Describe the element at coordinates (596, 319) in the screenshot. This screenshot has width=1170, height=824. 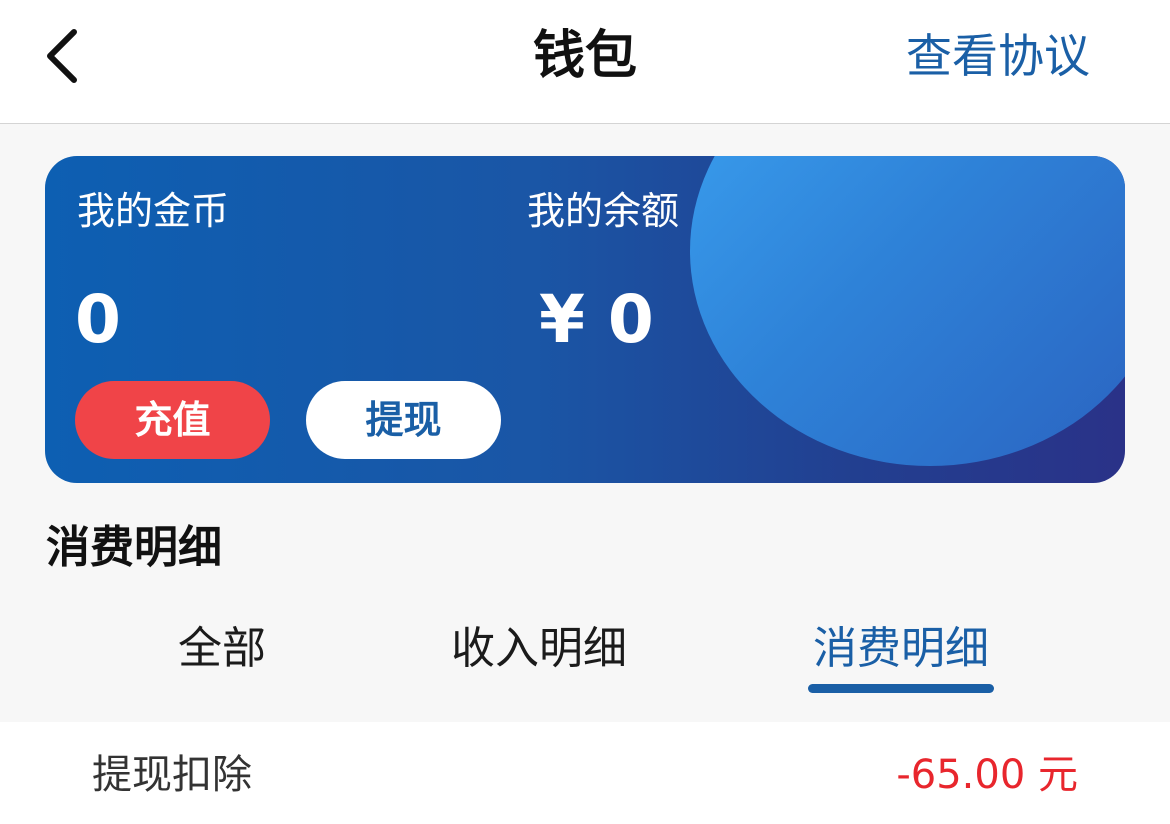
I see `balance-value: ¥ 0` at that location.